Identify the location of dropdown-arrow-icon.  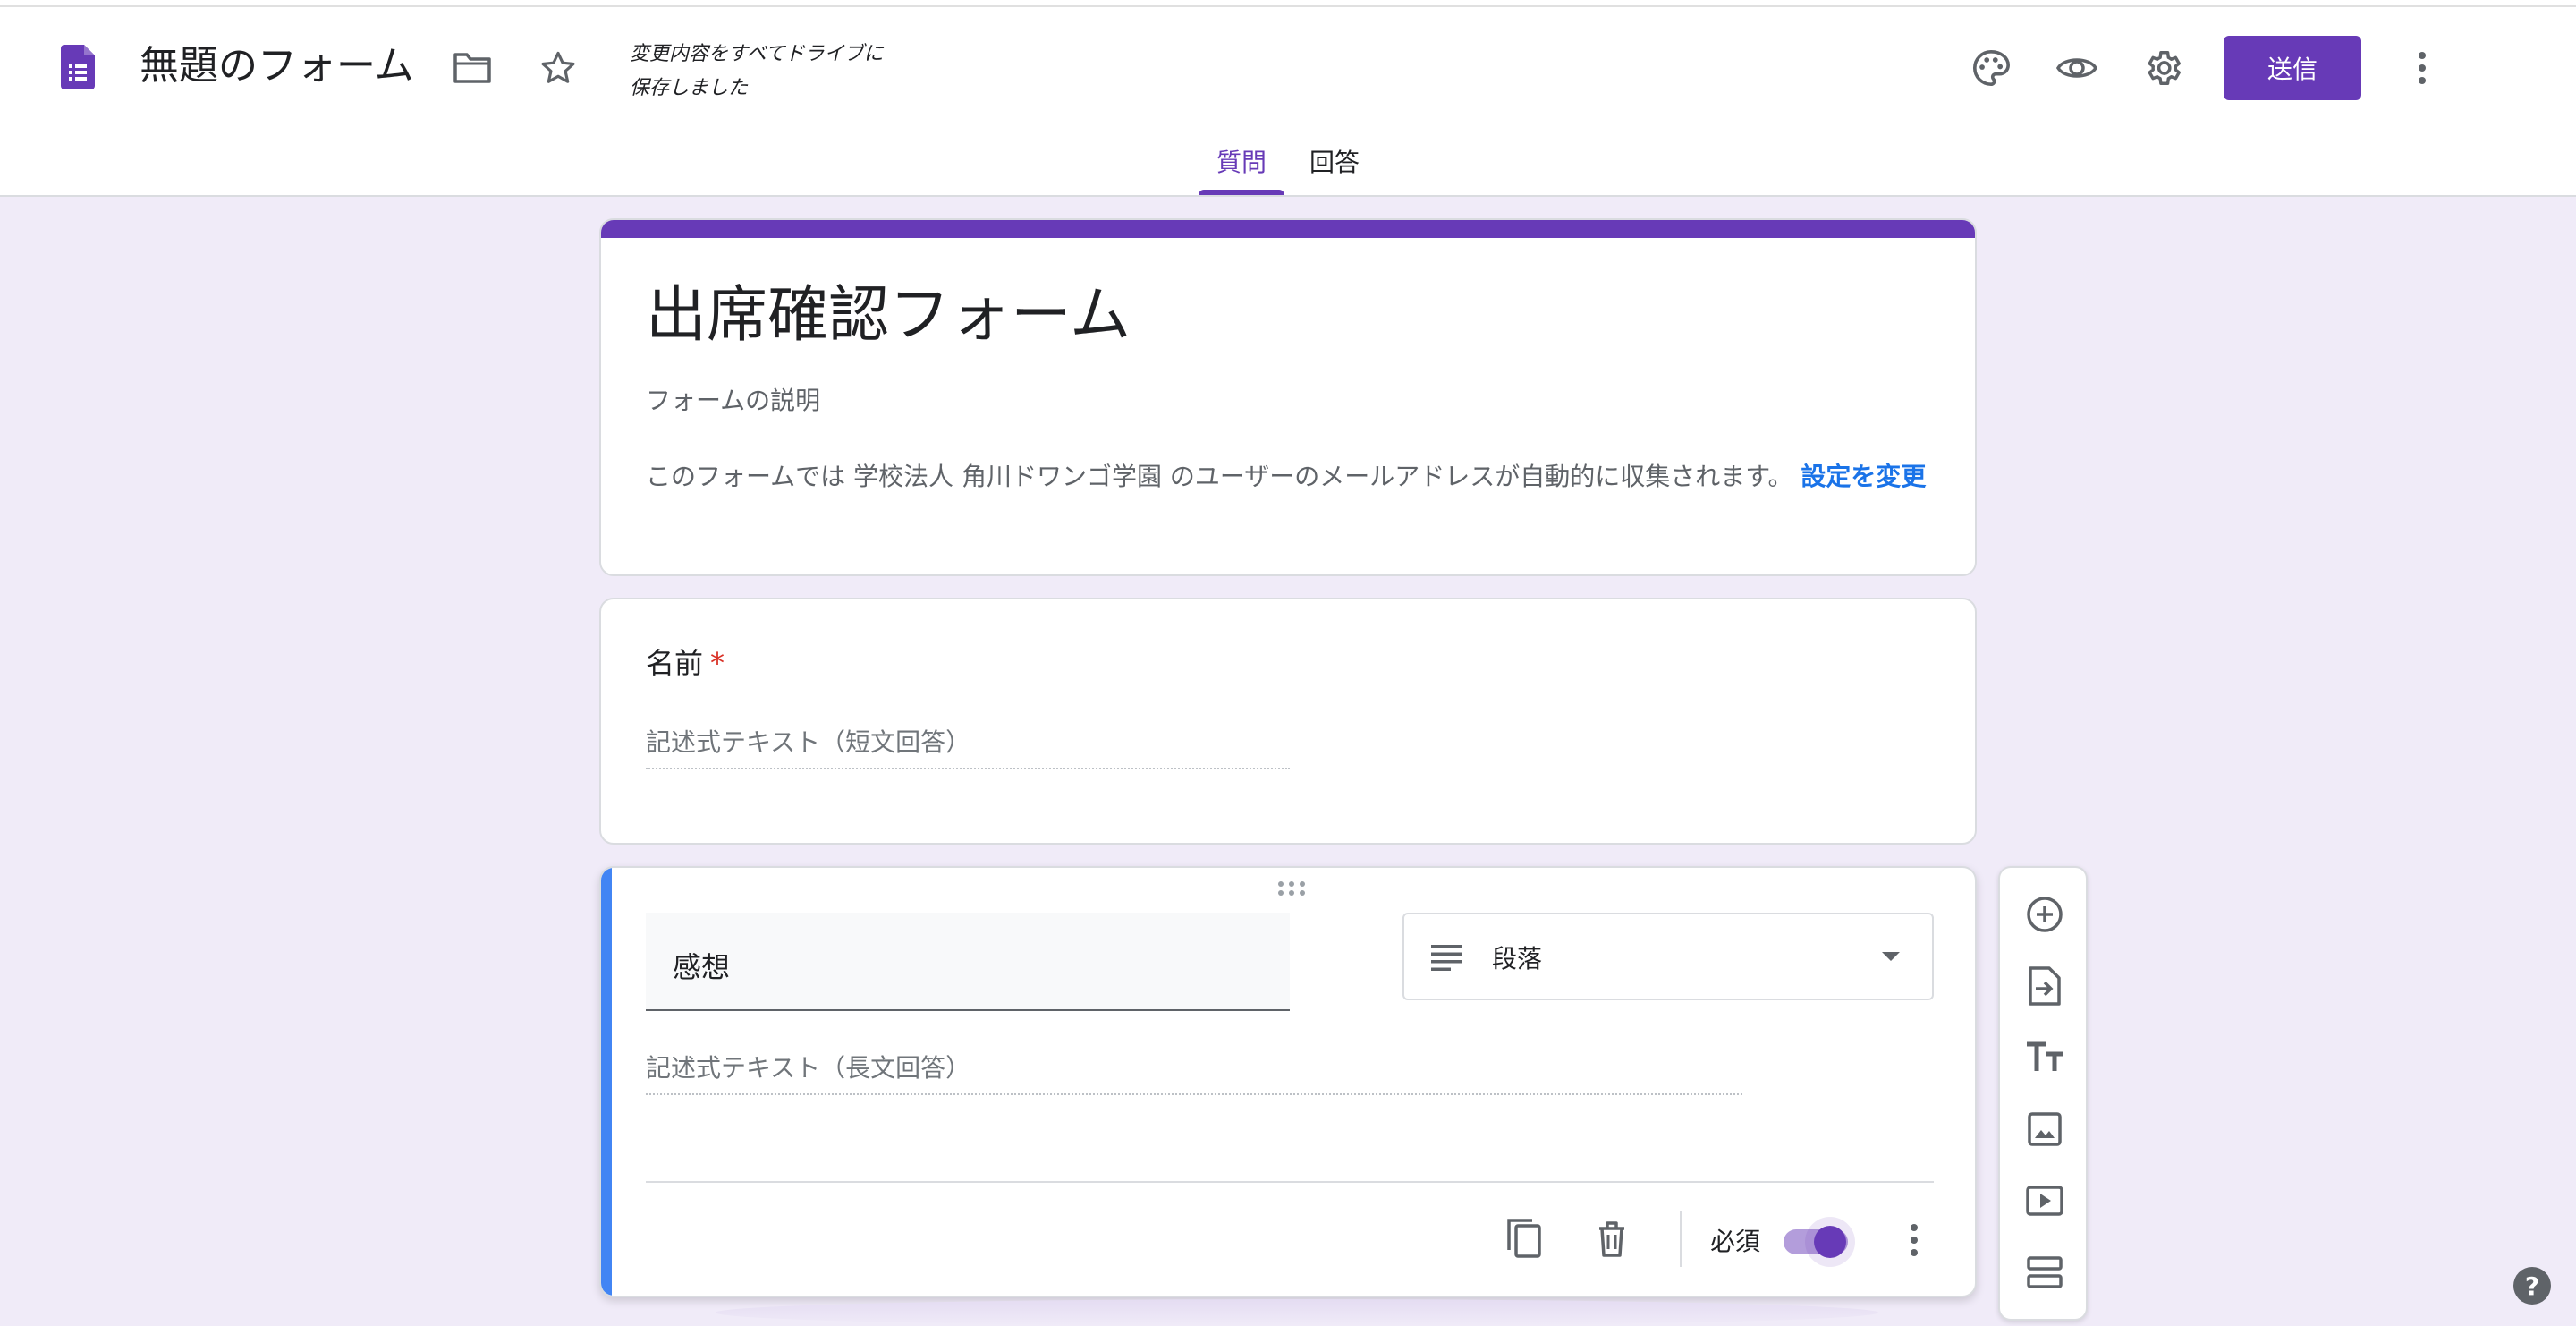
(1891, 956).